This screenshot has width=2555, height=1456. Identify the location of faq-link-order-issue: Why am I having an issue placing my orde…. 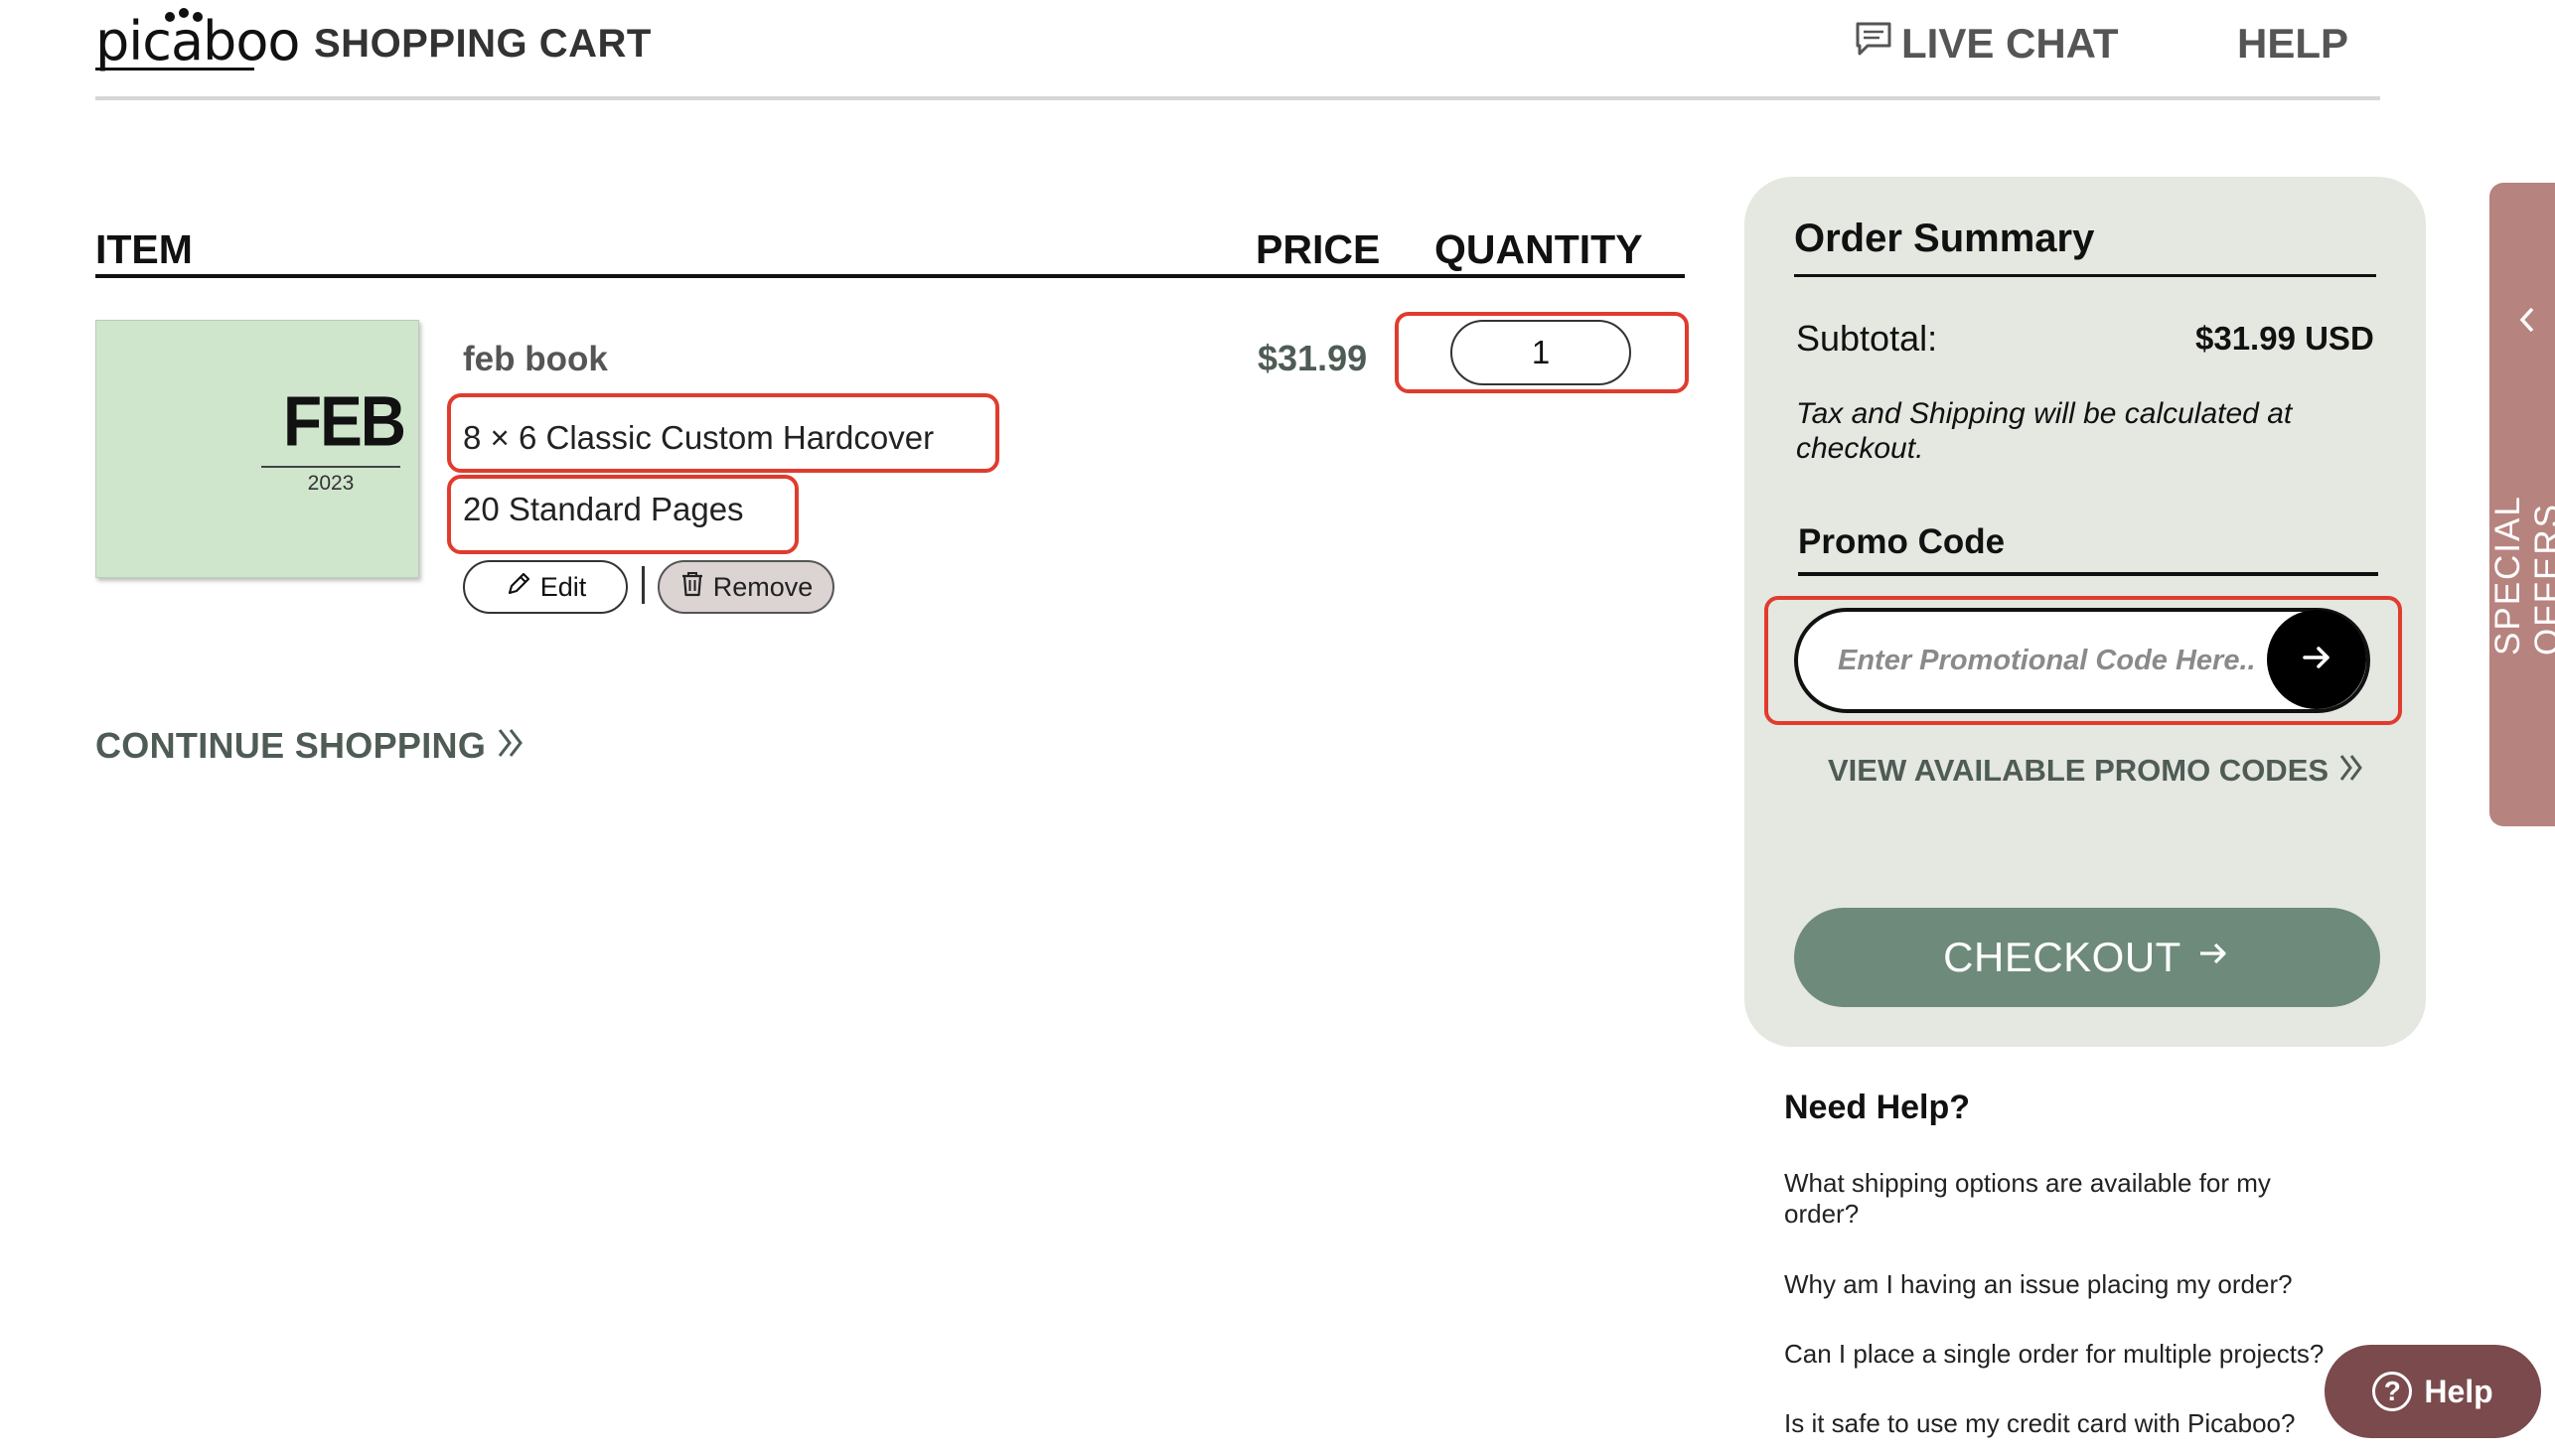
(2062, 1284).